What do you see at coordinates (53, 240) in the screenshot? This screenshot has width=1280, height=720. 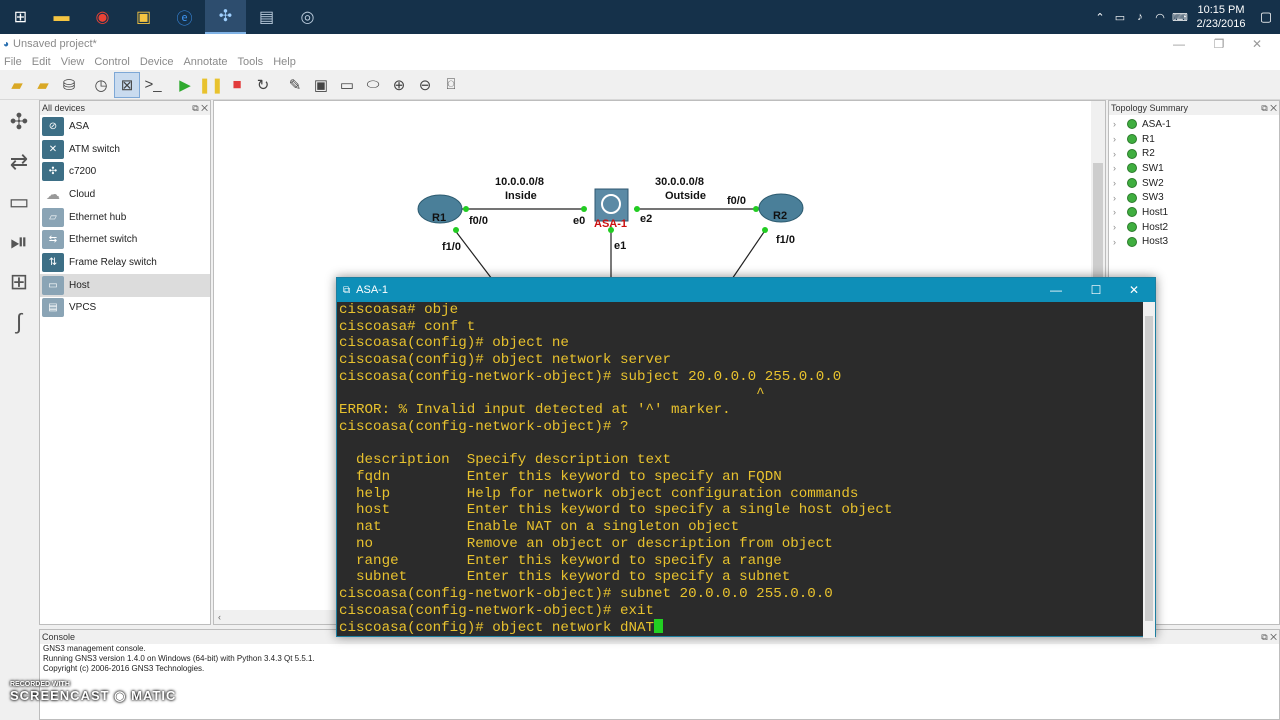 I see `switch-icon: ⇆` at bounding box center [53, 240].